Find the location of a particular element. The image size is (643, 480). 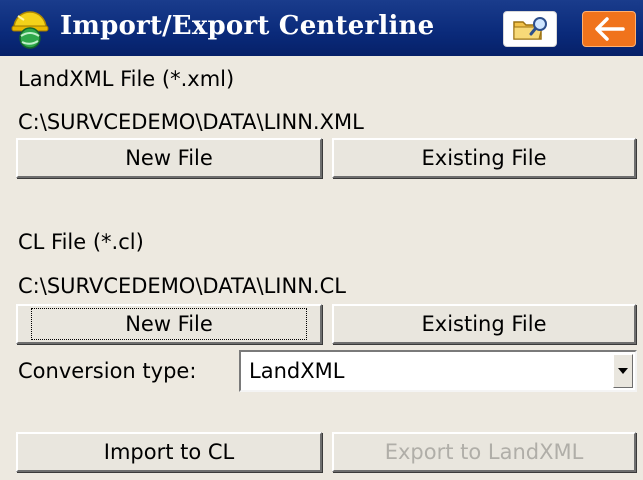

title-bar: Import/Export Centerline is located at coordinates (321, 28).